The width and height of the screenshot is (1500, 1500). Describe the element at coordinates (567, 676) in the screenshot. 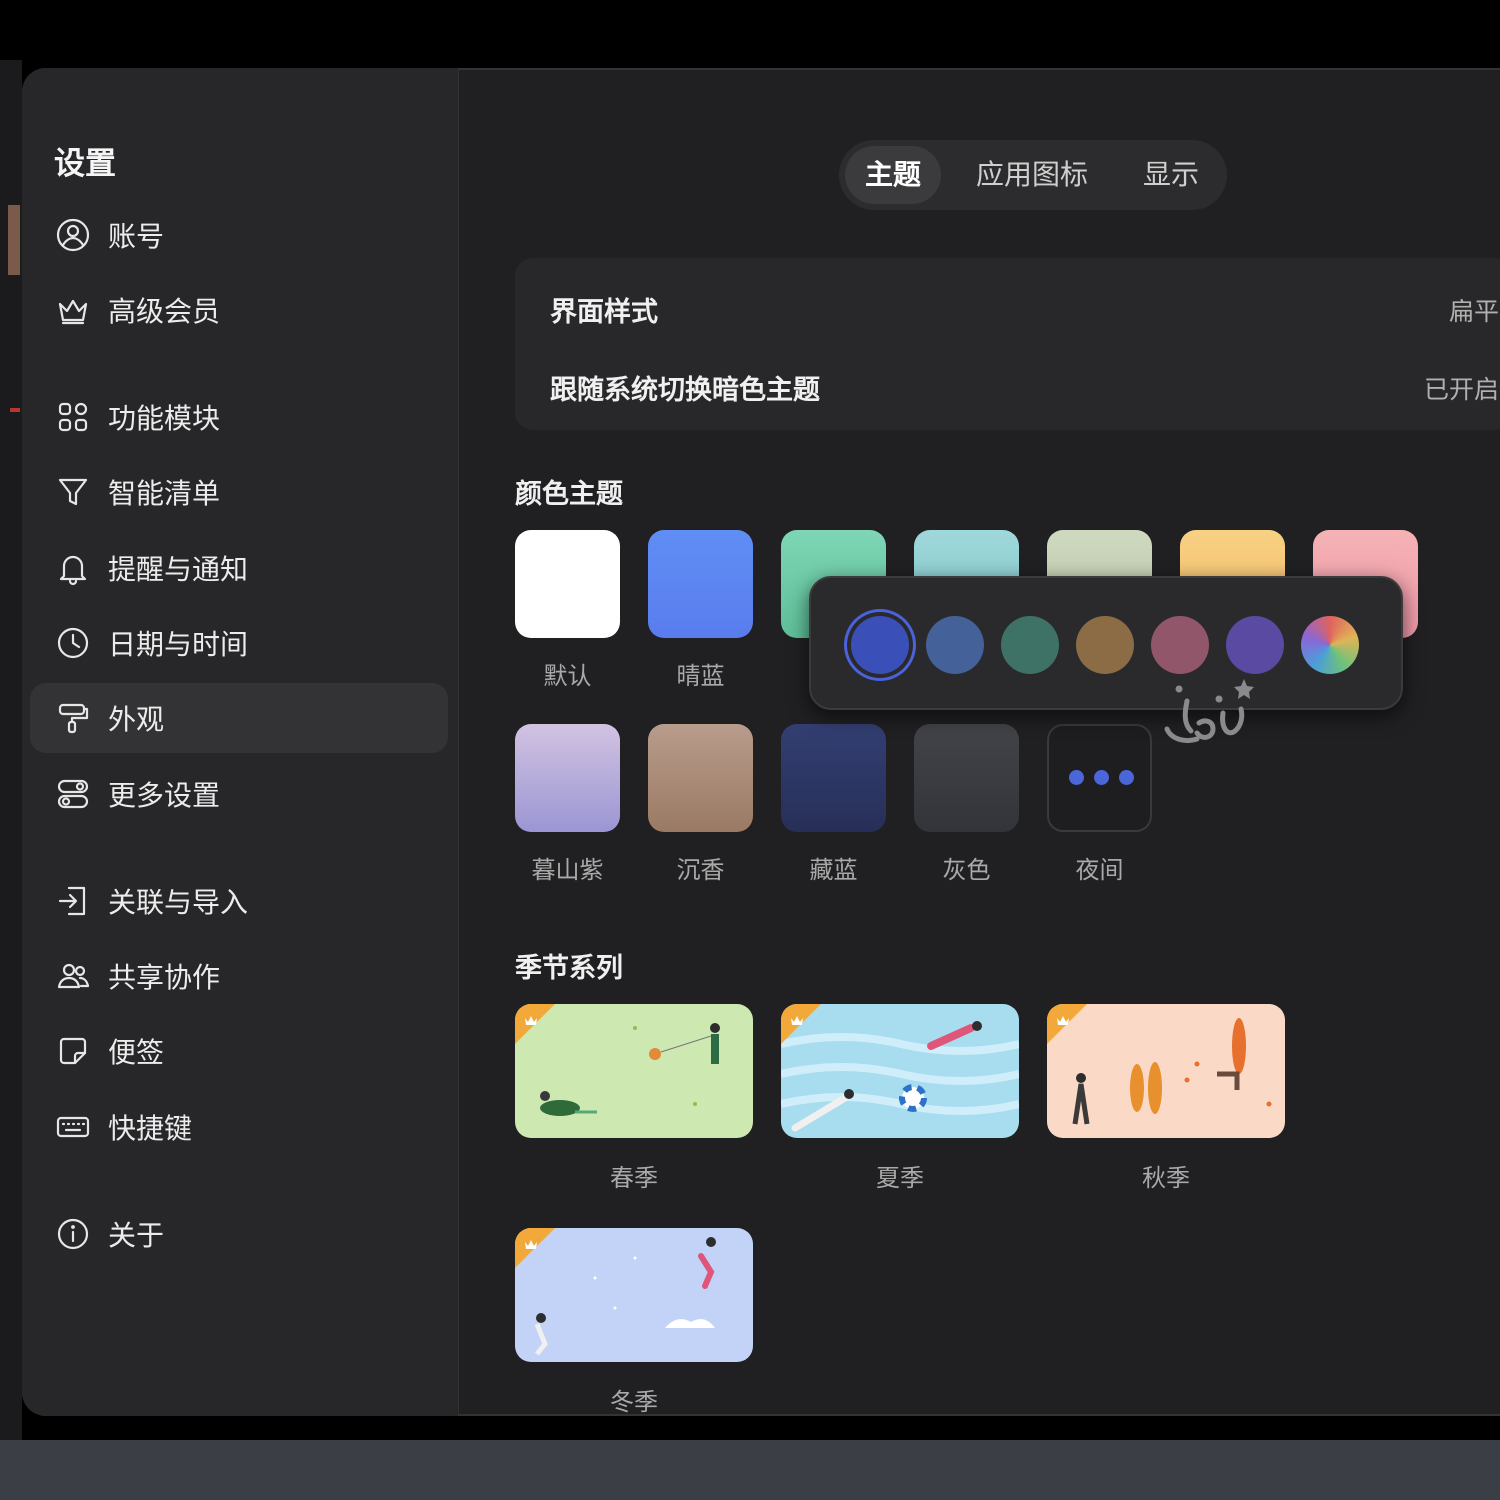

I see `theme-label: 默认` at that location.